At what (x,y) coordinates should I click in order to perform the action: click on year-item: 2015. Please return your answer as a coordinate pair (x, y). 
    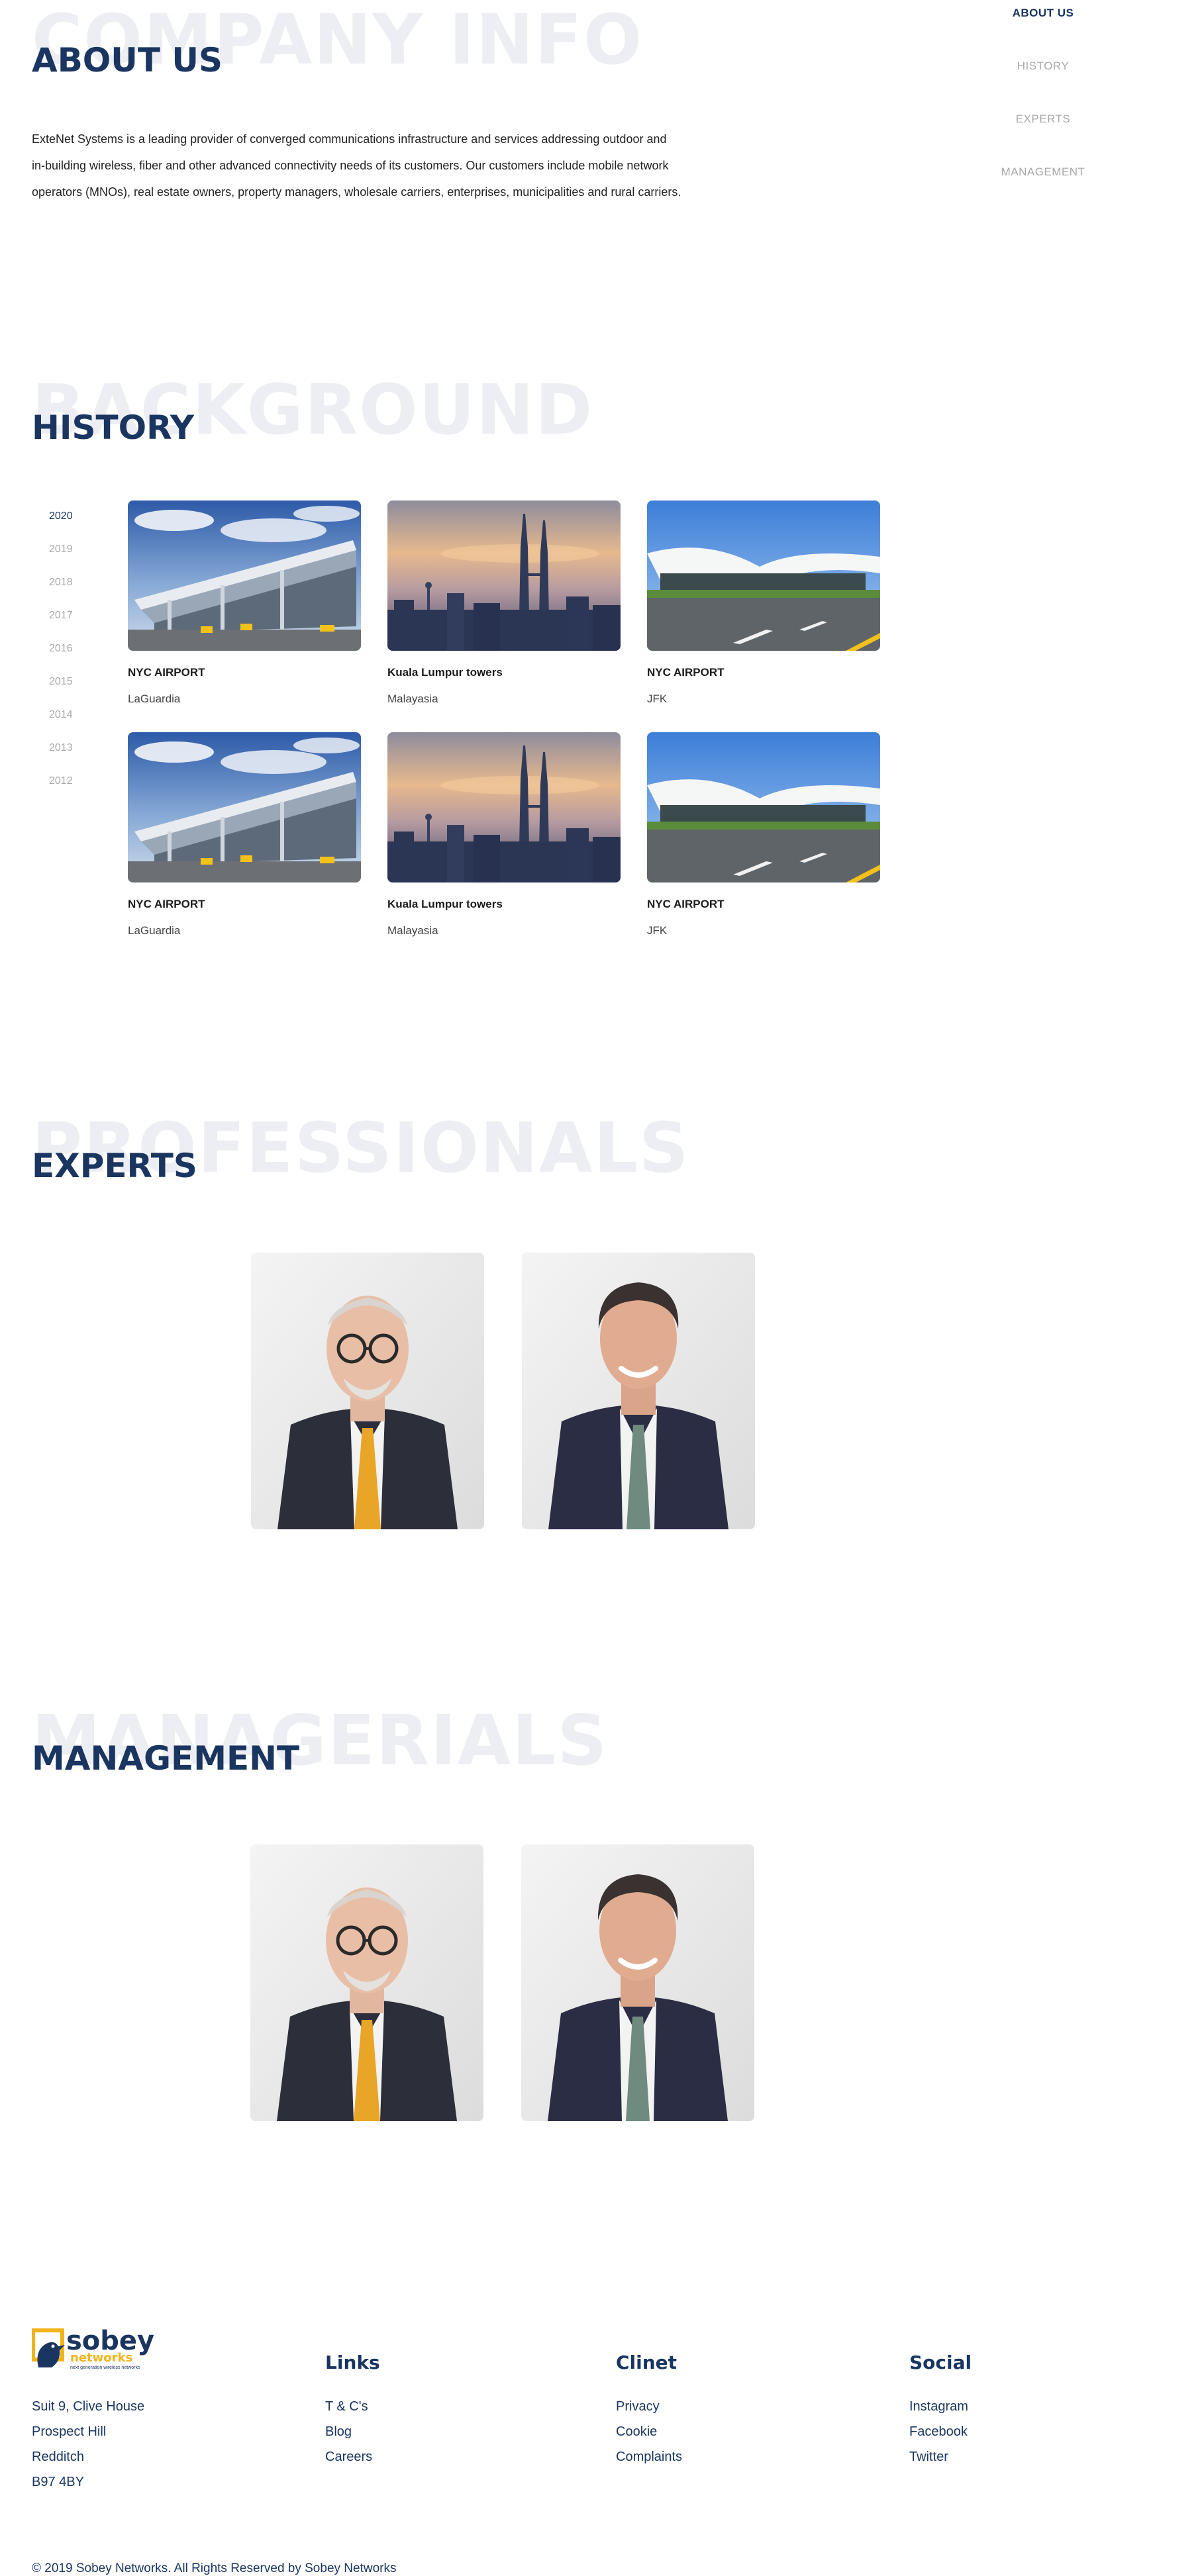
    Looking at the image, I should click on (69, 686).